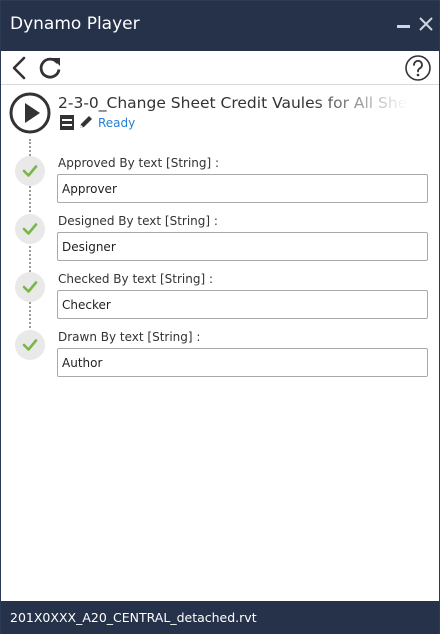  Describe the element at coordinates (139, 163) in the screenshot. I see `input-label: Approved By text [String] :` at that location.